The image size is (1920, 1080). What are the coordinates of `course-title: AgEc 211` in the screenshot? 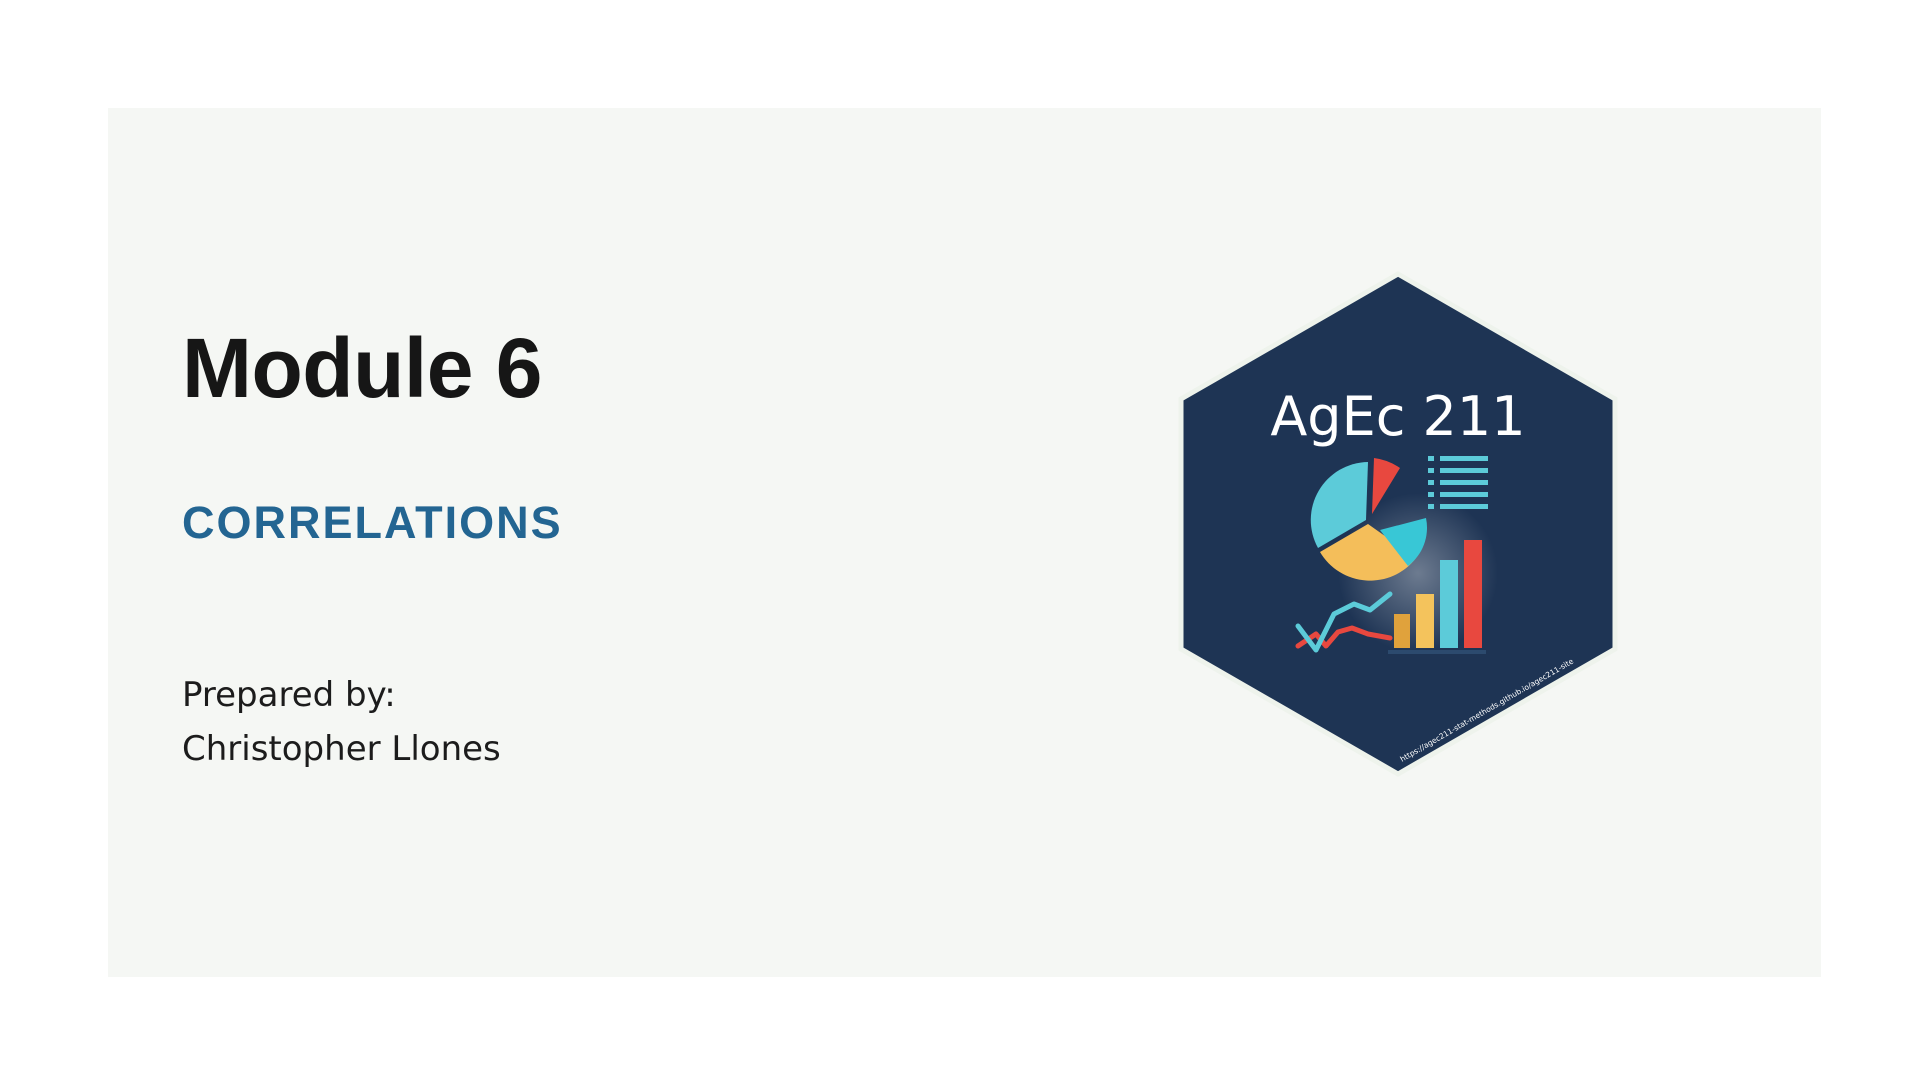 It's located at (1397, 416).